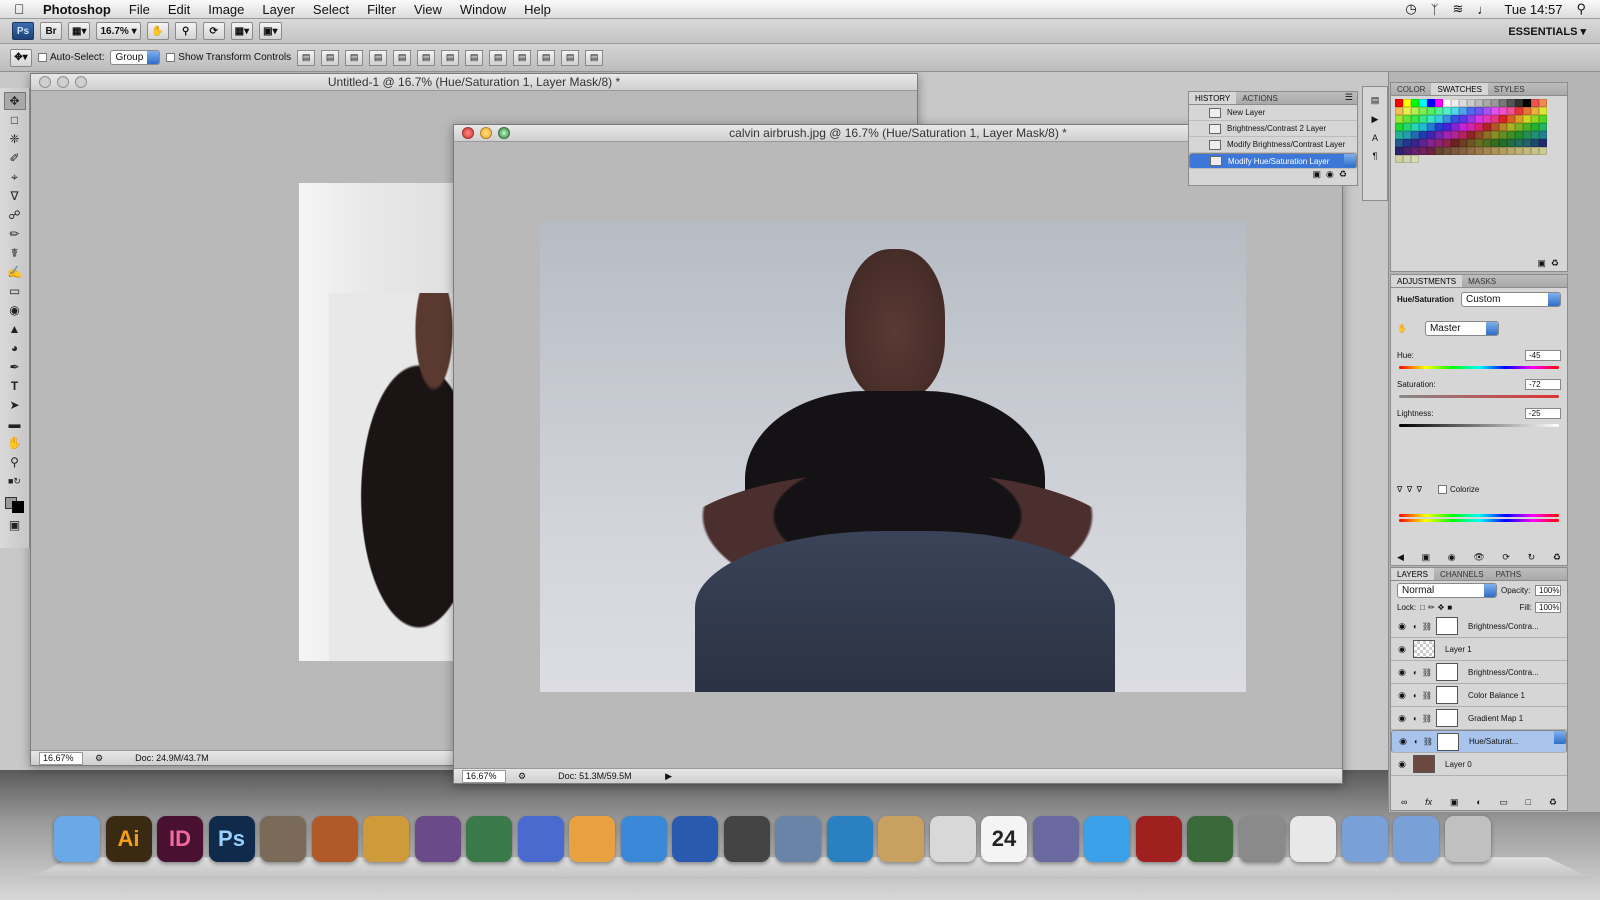 Image resolution: width=1600 pixels, height=900 pixels. Describe the element at coordinates (334, 839) in the screenshot. I see `garageband-icon` at that location.